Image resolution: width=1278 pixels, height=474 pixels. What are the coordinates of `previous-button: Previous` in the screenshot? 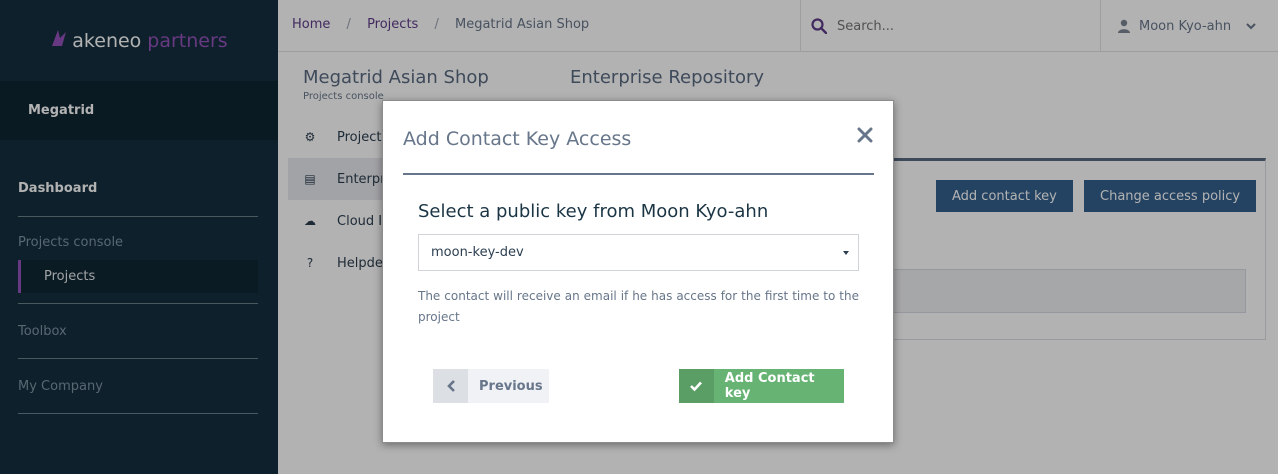 It's located at (491, 386).